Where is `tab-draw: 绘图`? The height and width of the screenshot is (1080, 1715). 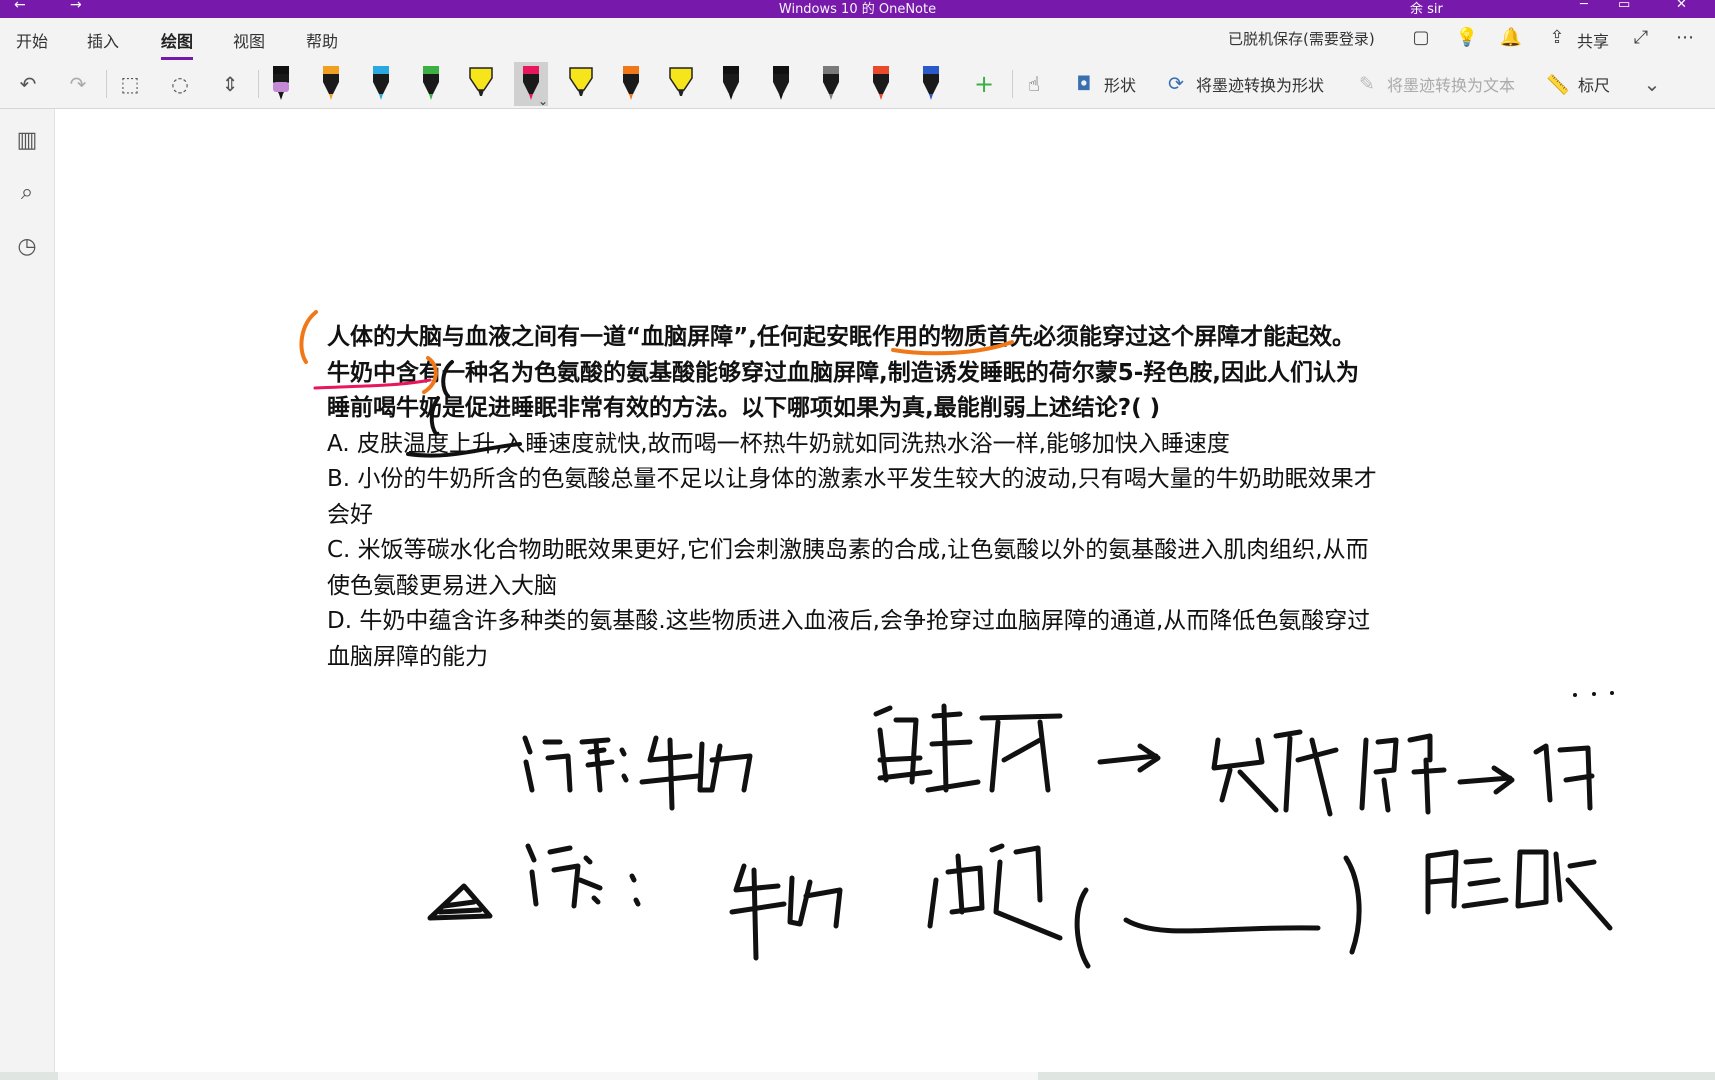
tab-draw: 绘图 is located at coordinates (177, 44).